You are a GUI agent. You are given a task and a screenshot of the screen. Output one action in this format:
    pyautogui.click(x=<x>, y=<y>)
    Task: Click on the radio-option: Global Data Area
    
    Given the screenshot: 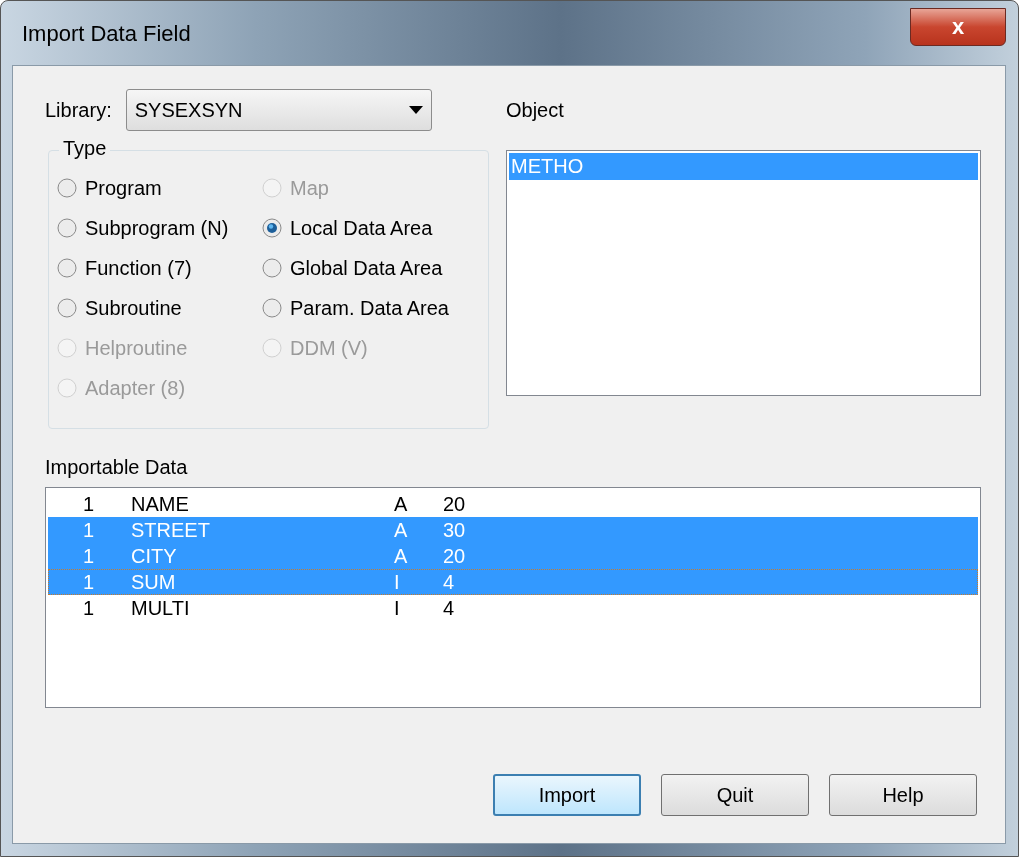 What is the action you would take?
    pyautogui.click(x=372, y=268)
    